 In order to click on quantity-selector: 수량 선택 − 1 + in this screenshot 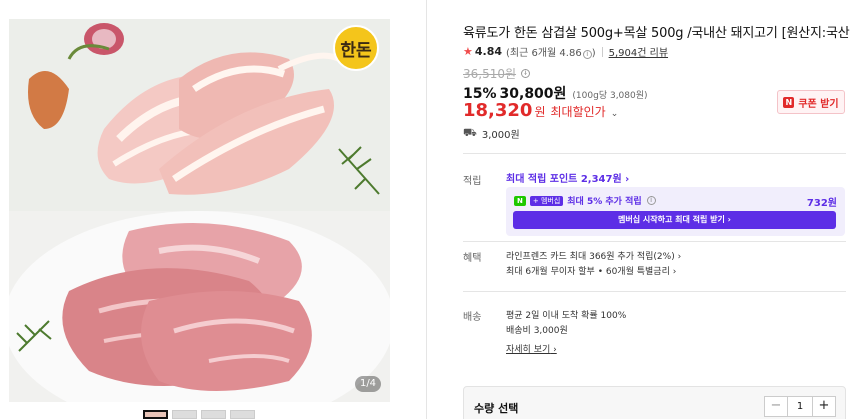, I will do `click(654, 402)`.